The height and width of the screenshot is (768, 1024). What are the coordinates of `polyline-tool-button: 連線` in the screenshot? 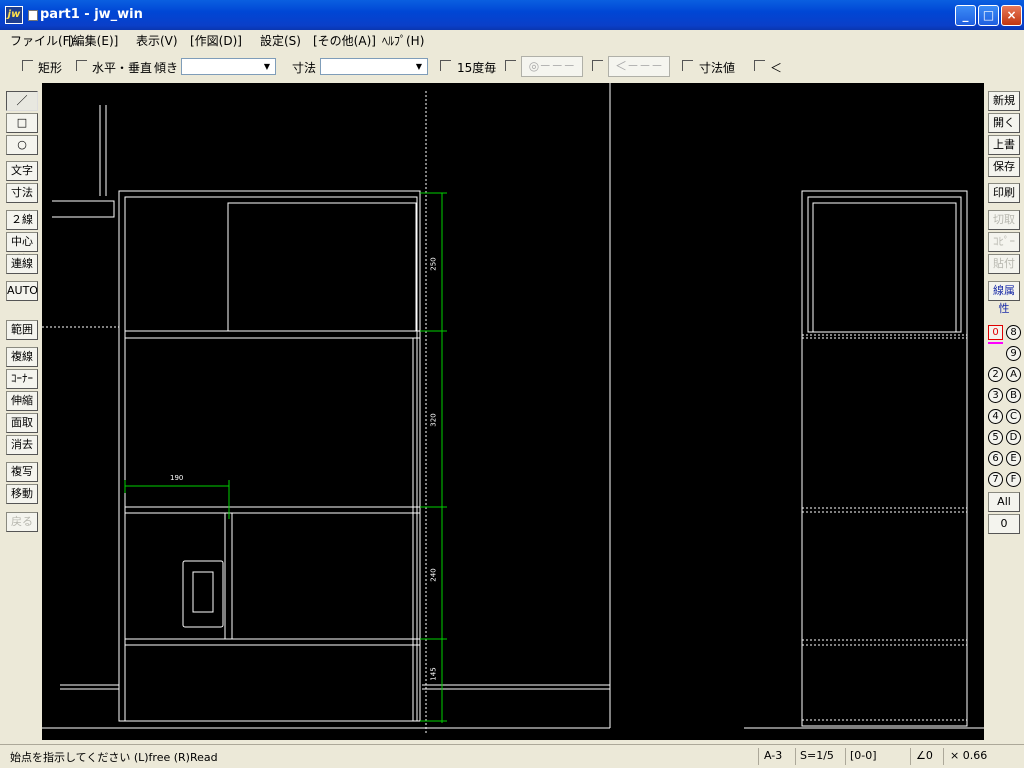 It's located at (22, 264).